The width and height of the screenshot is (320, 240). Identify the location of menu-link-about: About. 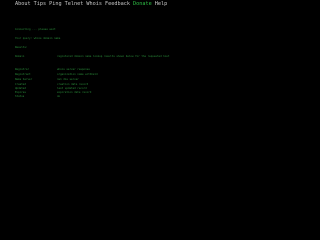
(23, 4).